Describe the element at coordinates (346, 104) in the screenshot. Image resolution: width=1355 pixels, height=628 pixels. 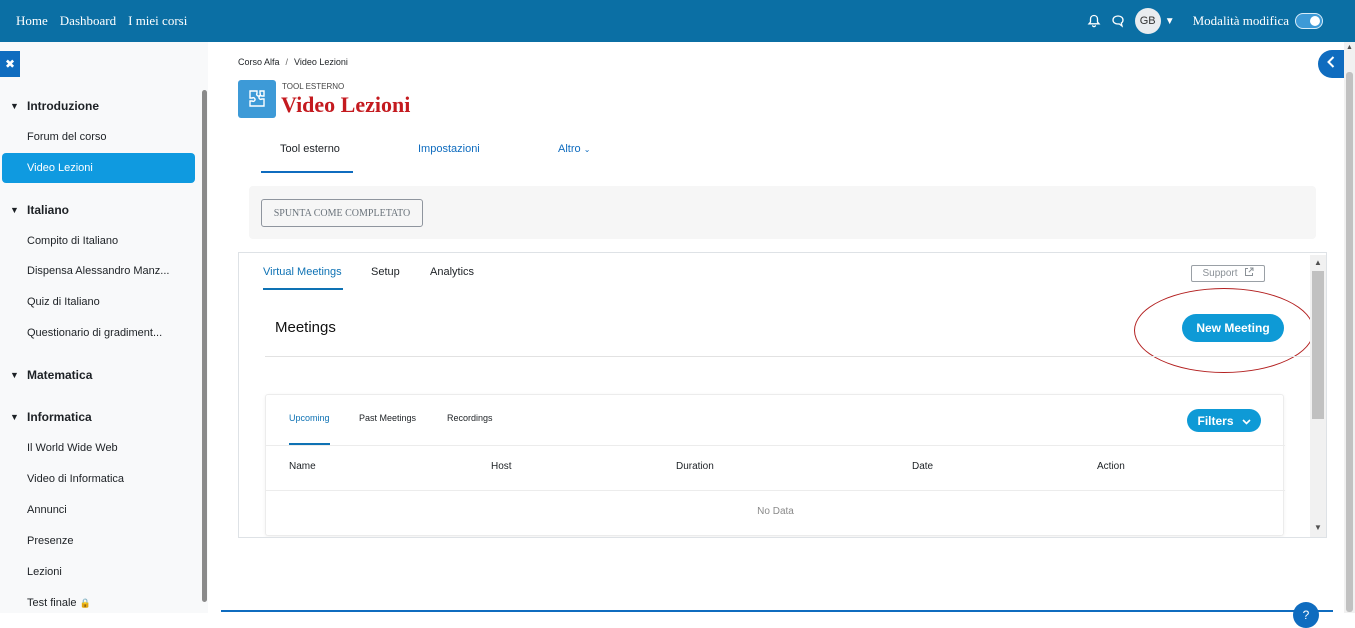
I see `page-title: Video Lezioni` at that location.